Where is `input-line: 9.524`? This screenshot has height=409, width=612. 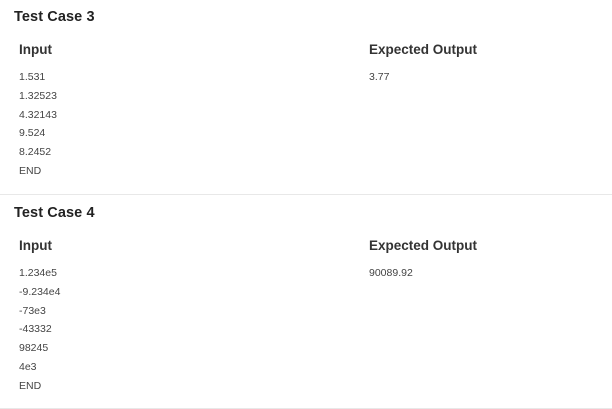 input-line: 9.524 is located at coordinates (32, 133).